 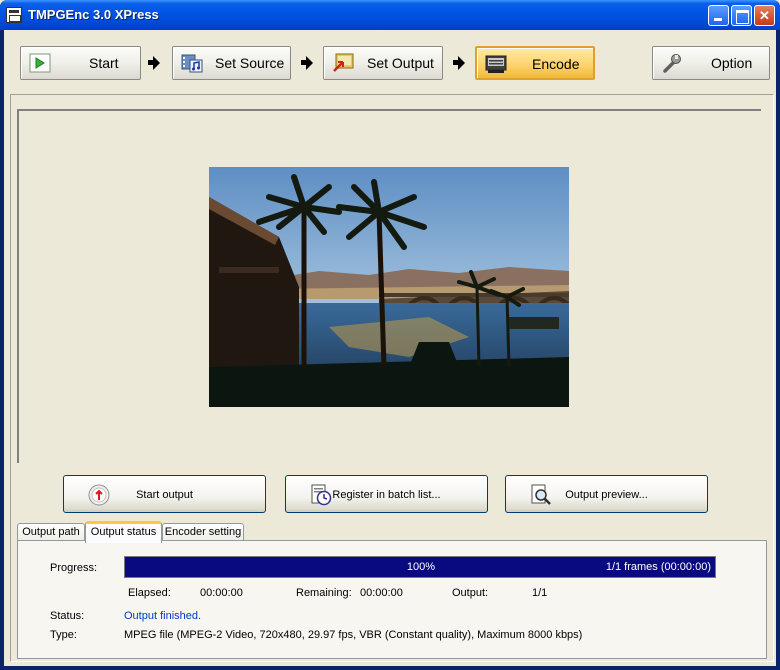 What do you see at coordinates (163, 616) in the screenshot?
I see `status-value: Output finished.` at bounding box center [163, 616].